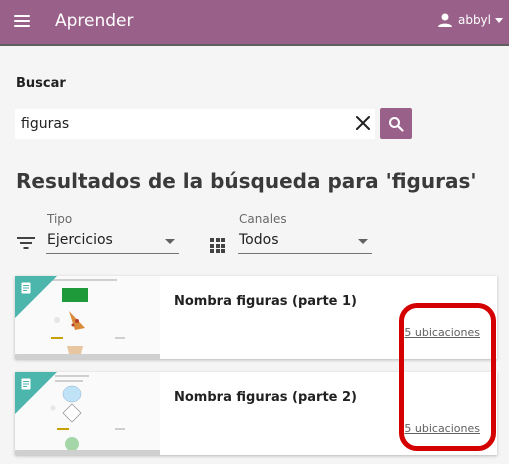 Image resolution: width=509 pixels, height=464 pixels. What do you see at coordinates (94, 21) in the screenshot?
I see `app-title: Aprender` at bounding box center [94, 21].